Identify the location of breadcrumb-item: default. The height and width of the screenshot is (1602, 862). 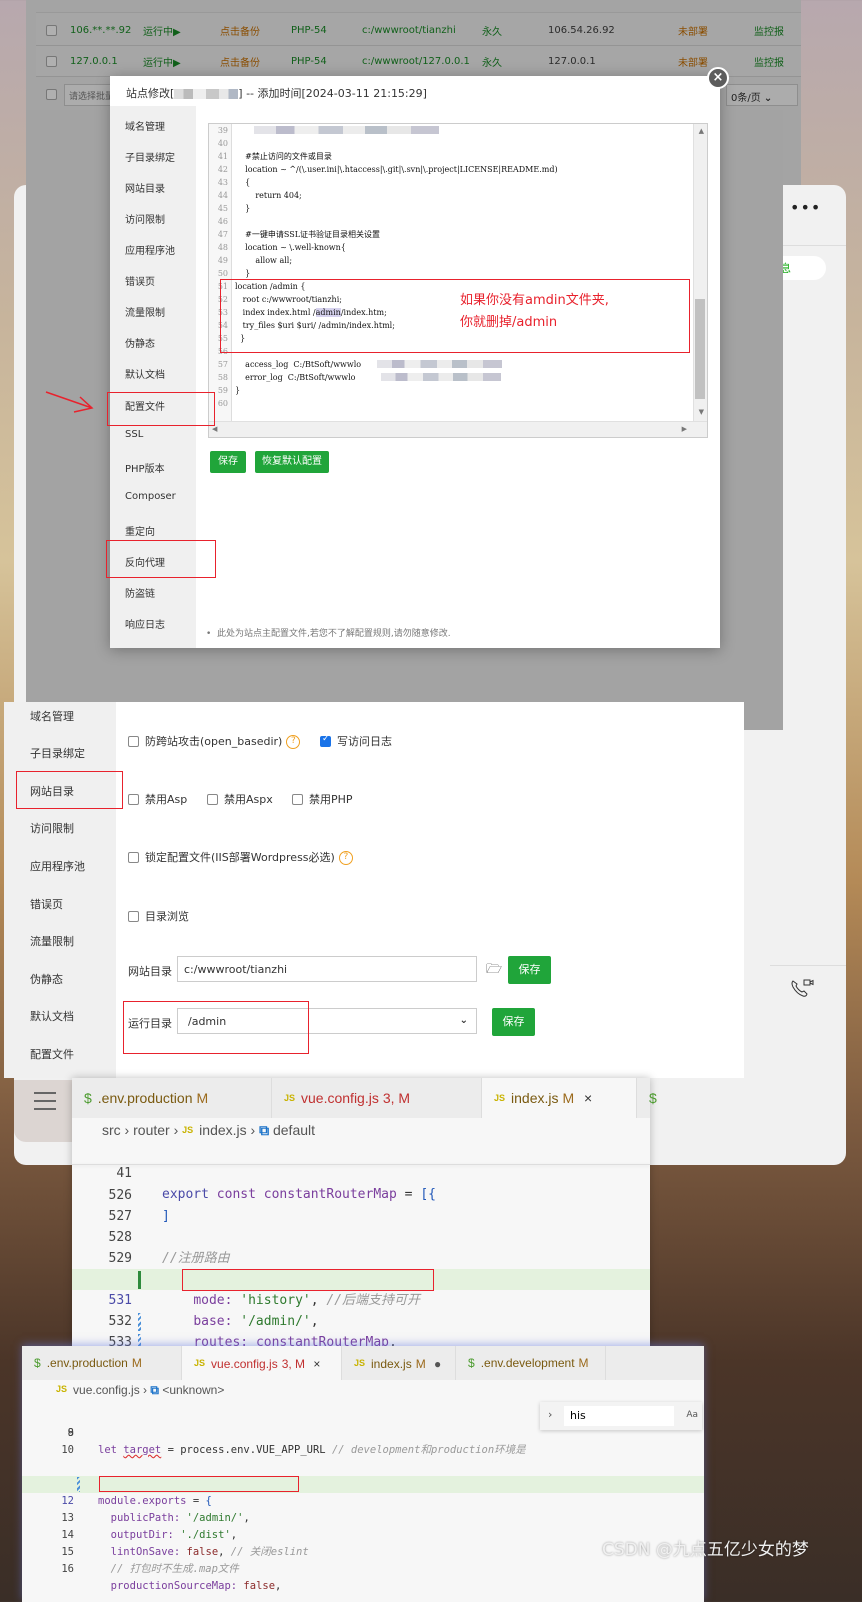
(294, 1130).